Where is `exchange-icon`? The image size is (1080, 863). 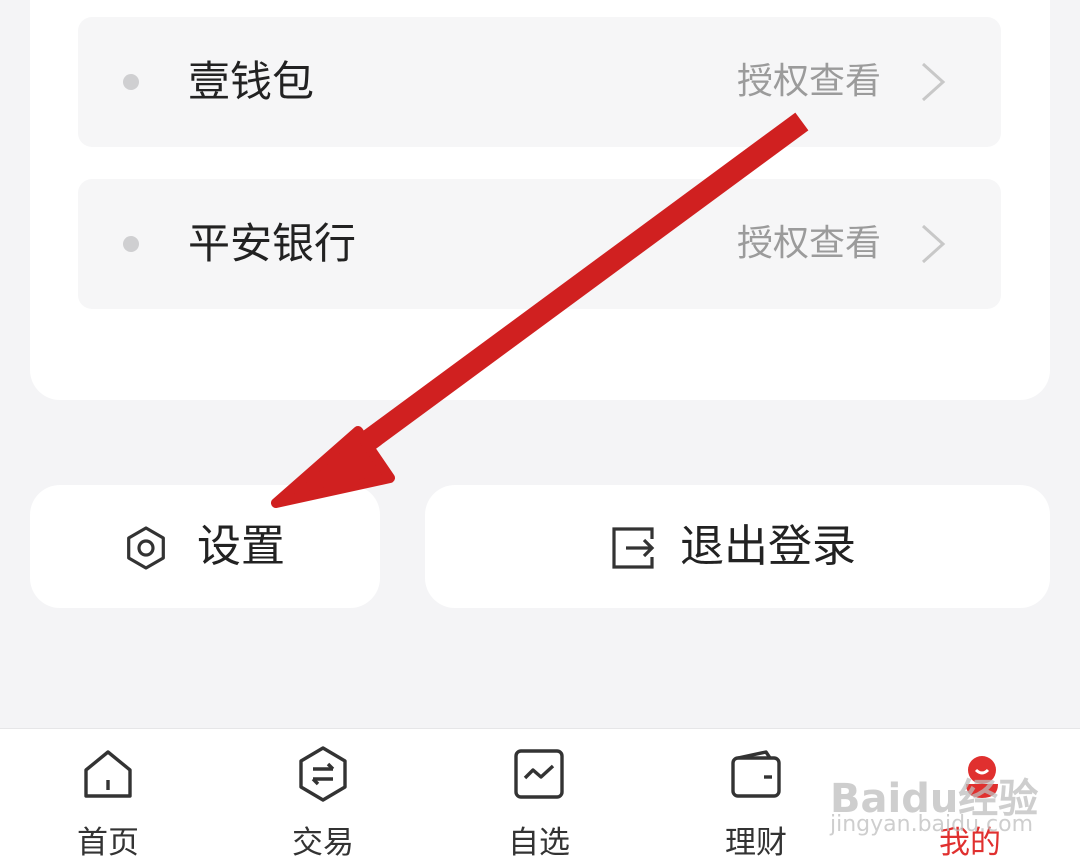
exchange-icon is located at coordinates (323, 774).